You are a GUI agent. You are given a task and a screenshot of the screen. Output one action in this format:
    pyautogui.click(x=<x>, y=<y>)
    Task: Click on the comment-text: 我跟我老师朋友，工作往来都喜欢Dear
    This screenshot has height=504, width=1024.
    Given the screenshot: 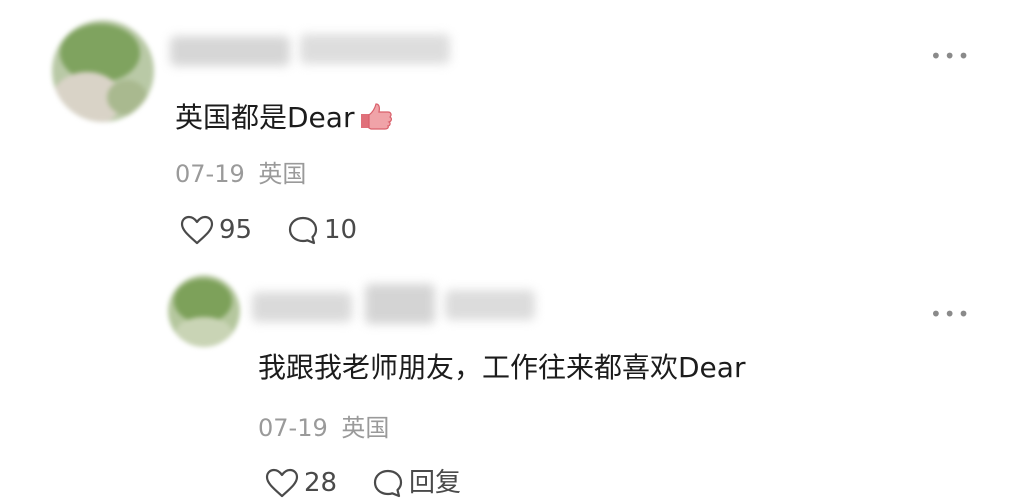 What is the action you would take?
    pyautogui.click(x=502, y=367)
    